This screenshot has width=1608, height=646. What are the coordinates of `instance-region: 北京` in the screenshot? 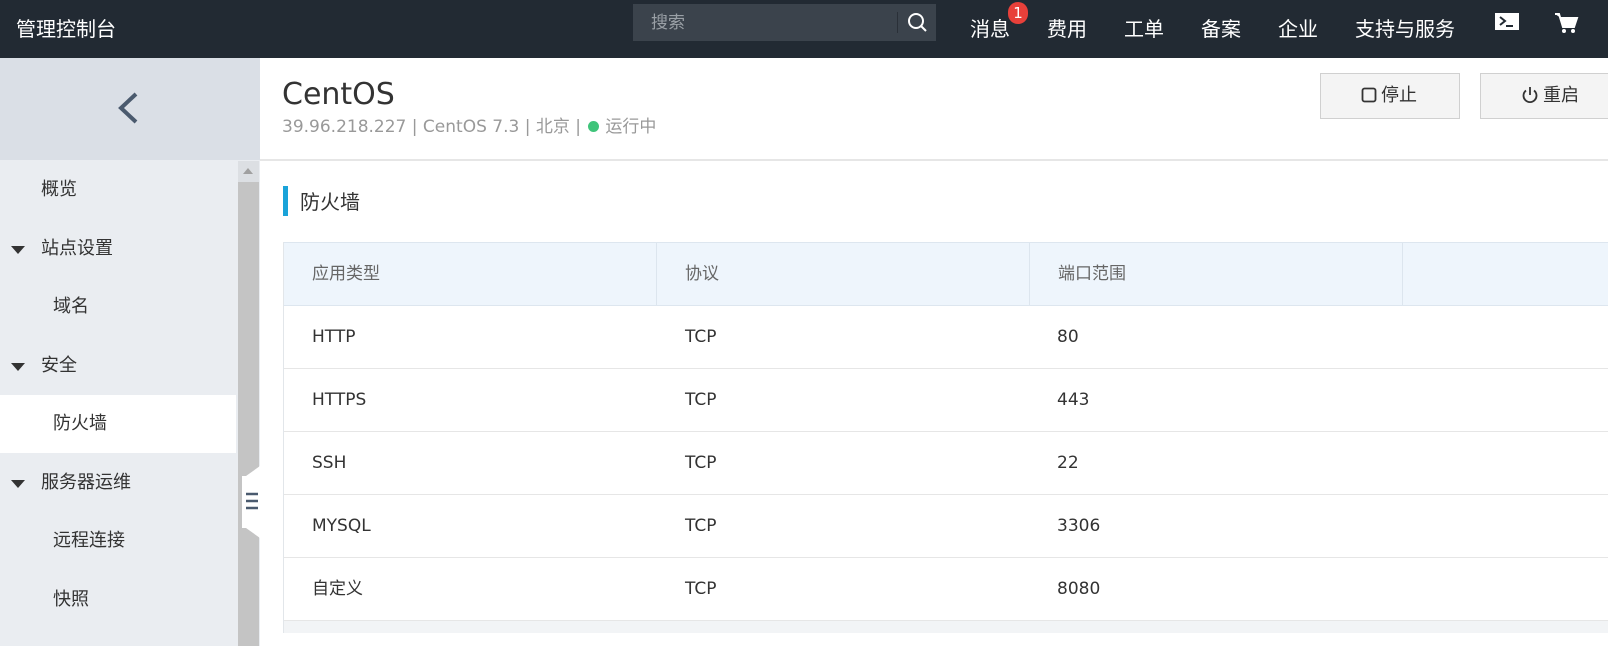 It's located at (552, 127).